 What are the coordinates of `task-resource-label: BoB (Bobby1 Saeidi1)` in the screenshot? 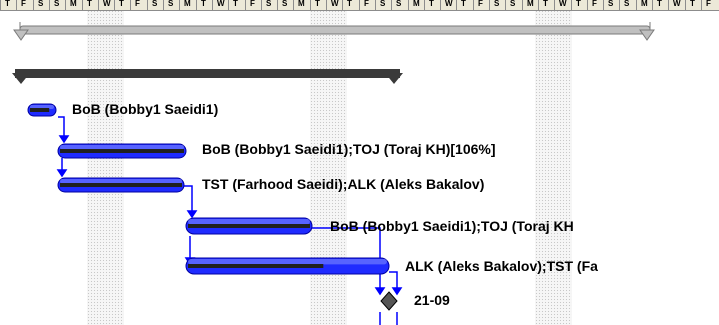 It's located at (145, 109).